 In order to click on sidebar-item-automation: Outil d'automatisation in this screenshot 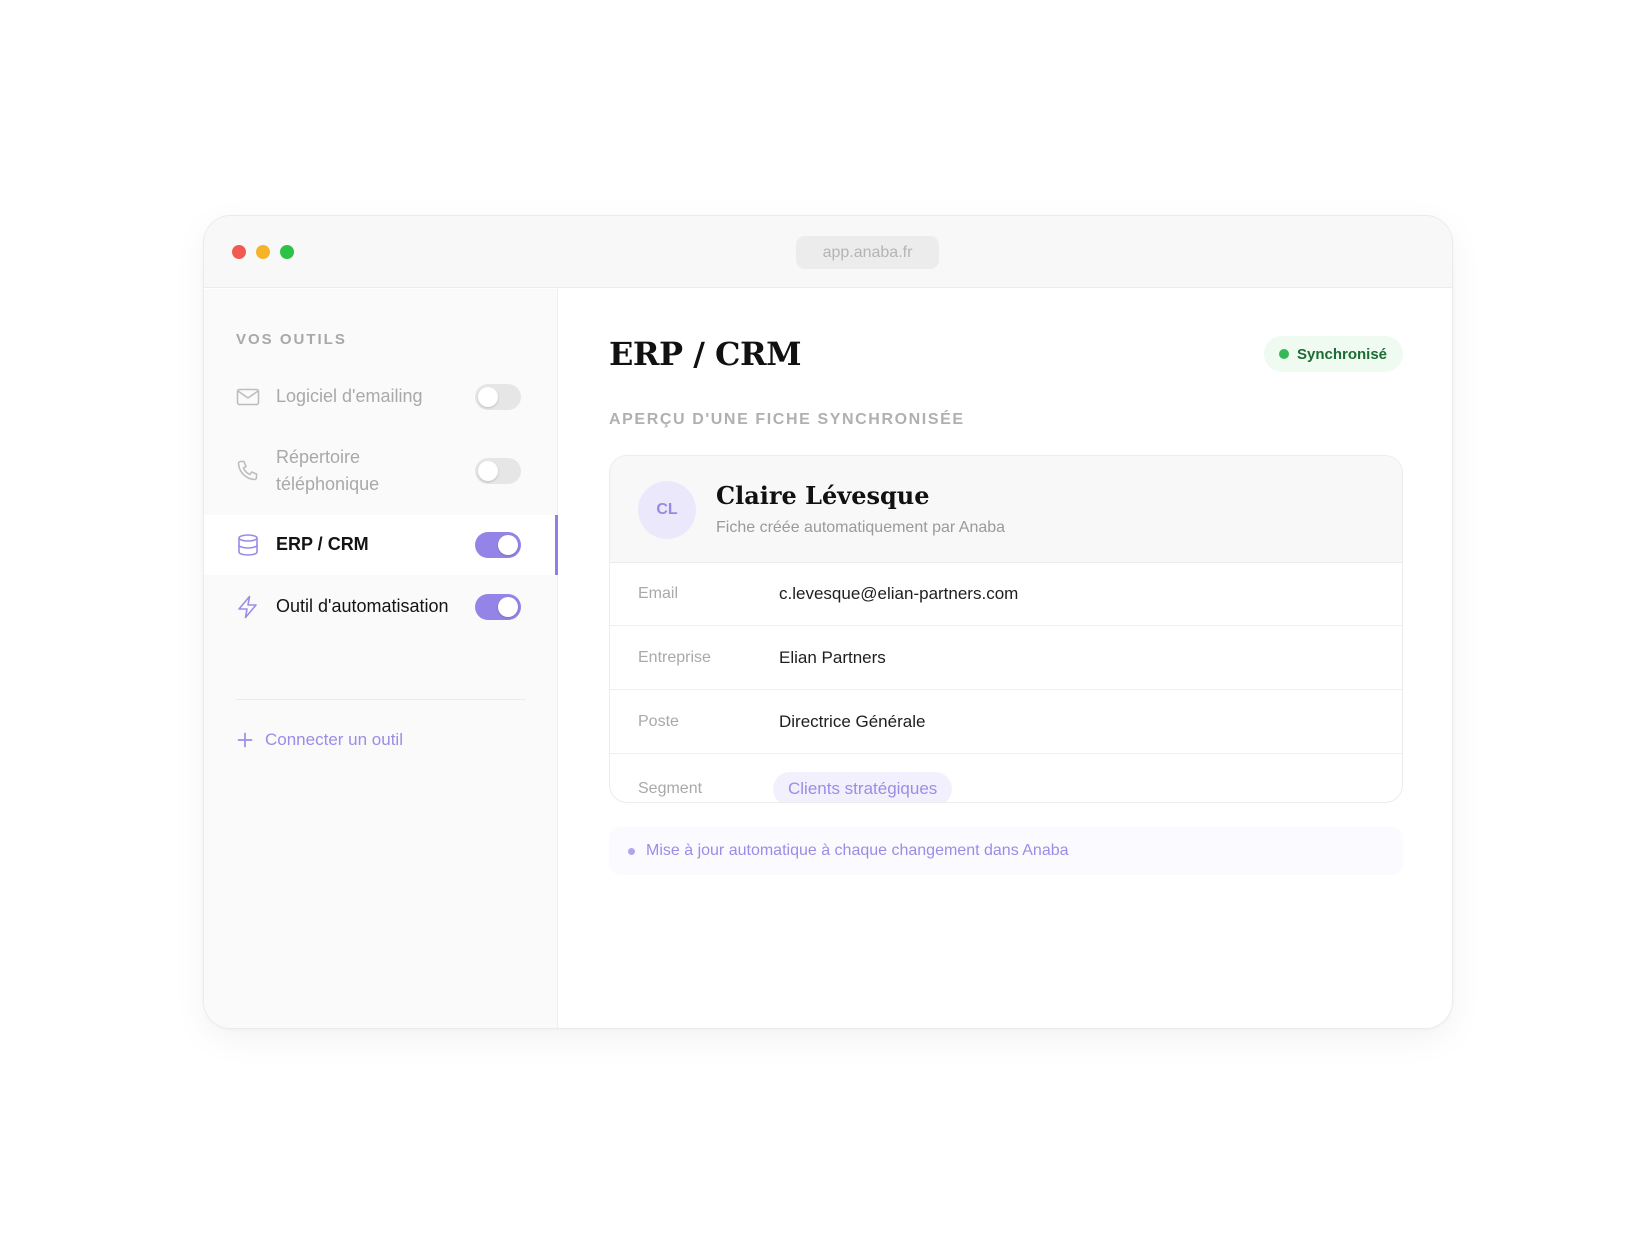, I will do `click(381, 607)`.